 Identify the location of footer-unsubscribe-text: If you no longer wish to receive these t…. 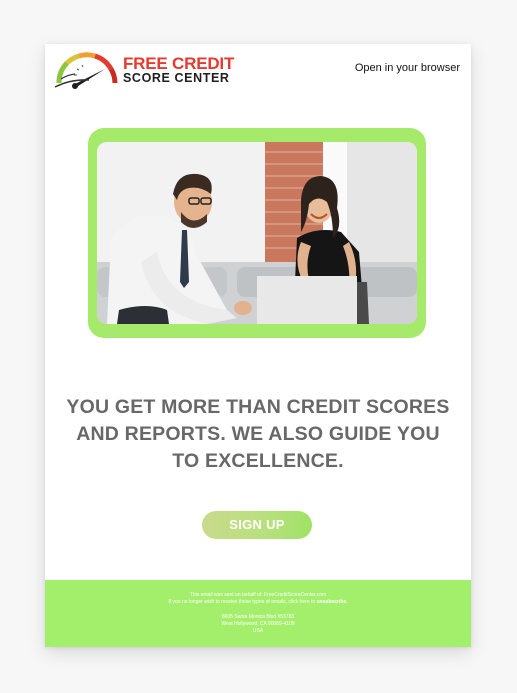
(258, 602).